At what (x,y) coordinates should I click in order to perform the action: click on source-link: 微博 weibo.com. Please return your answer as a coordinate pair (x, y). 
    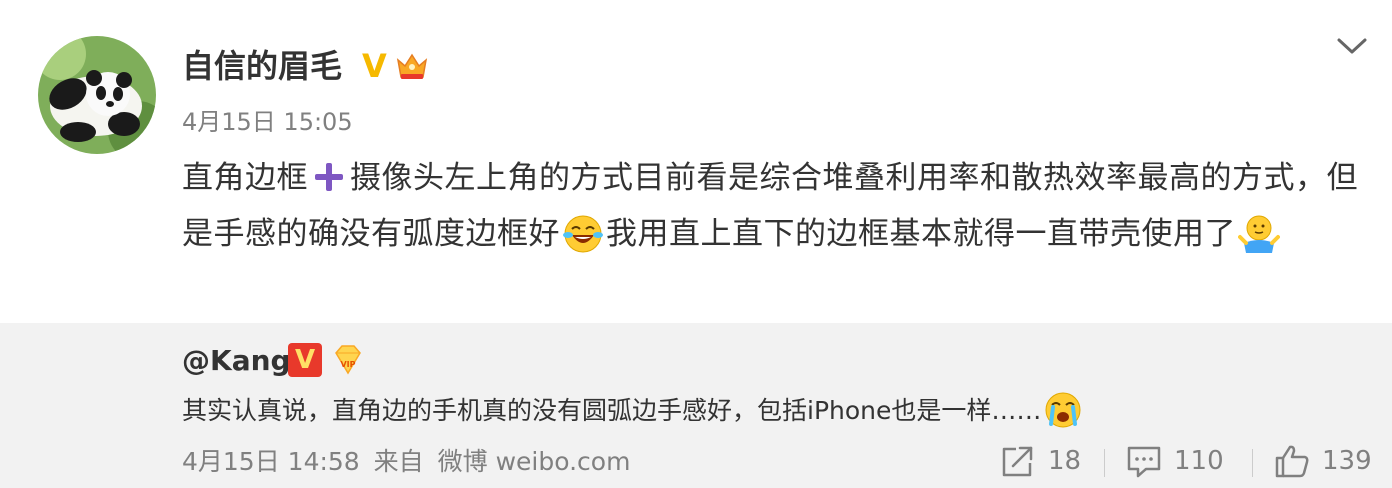
    Looking at the image, I should click on (534, 461).